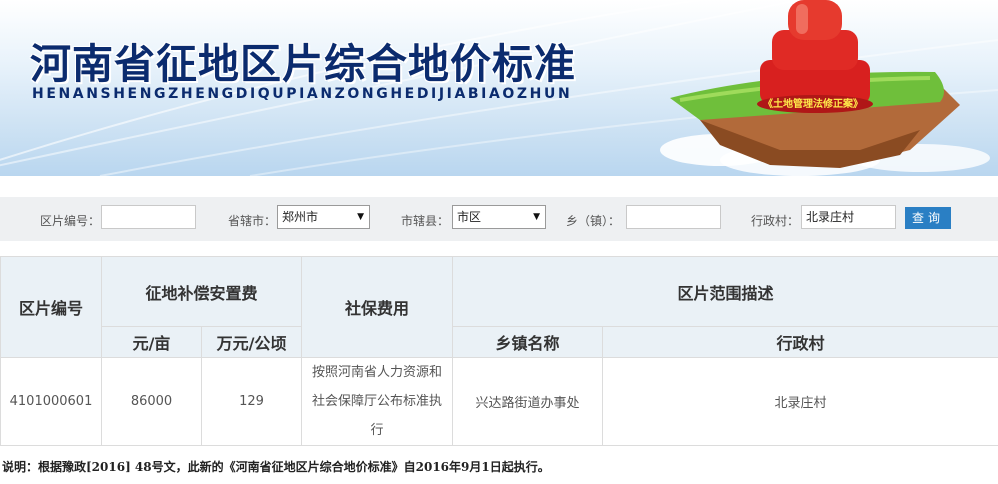 The image size is (998, 484). I want to click on query-button: 查询, so click(928, 218).